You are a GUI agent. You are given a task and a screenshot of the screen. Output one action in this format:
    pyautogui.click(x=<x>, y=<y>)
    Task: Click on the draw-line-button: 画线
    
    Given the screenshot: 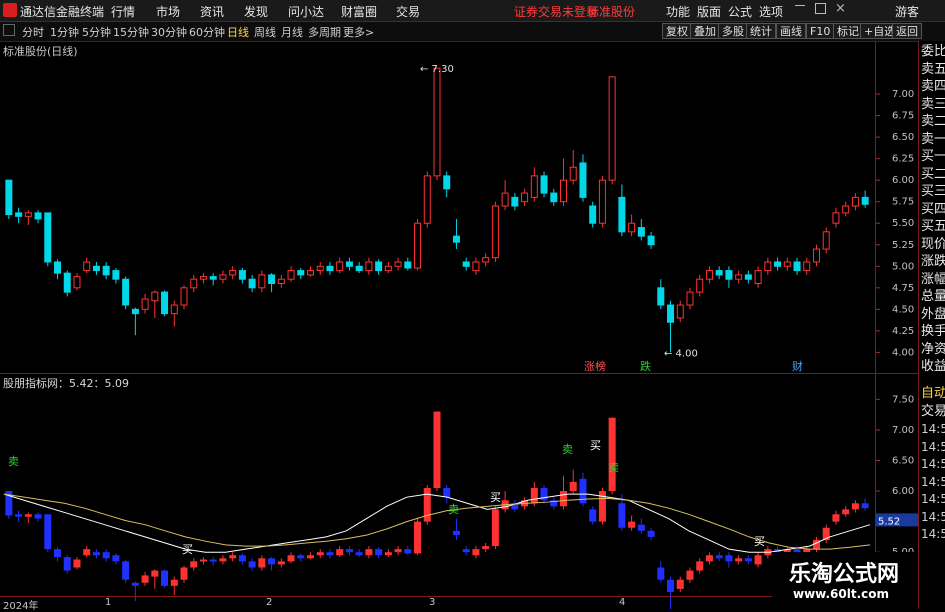 What is the action you would take?
    pyautogui.click(x=791, y=31)
    